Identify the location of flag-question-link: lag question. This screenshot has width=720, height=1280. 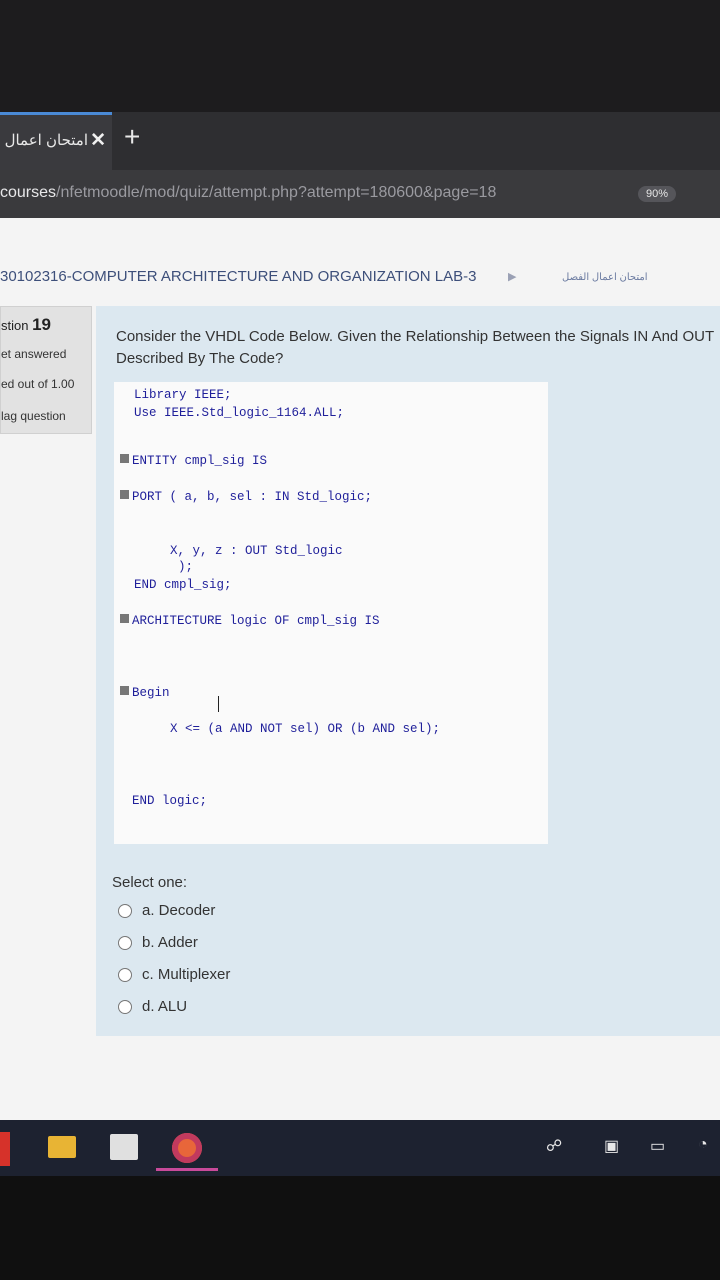
(33, 416).